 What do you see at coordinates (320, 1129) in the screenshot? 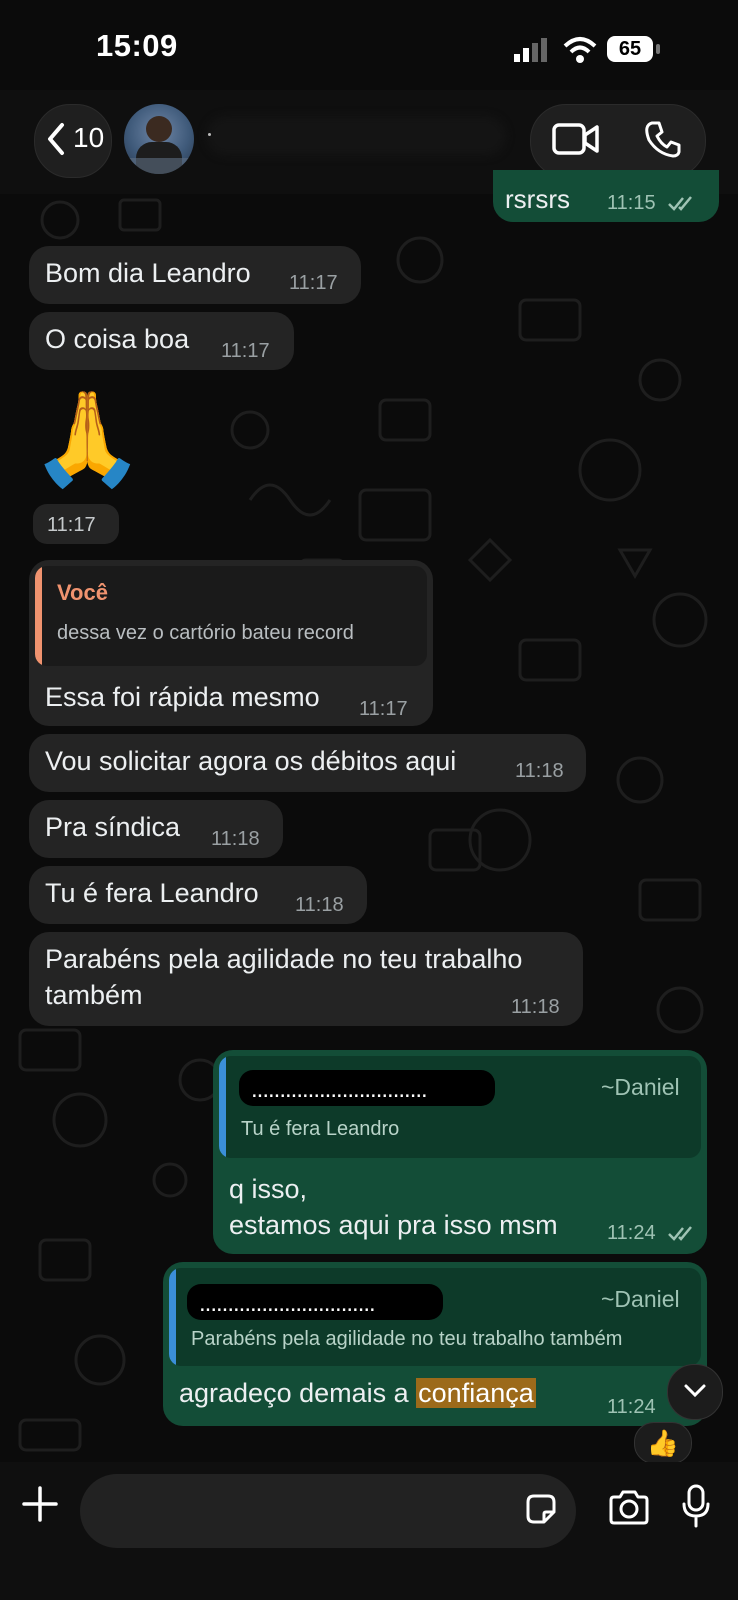
I see `quote-text: Tu é fera Leandro` at bounding box center [320, 1129].